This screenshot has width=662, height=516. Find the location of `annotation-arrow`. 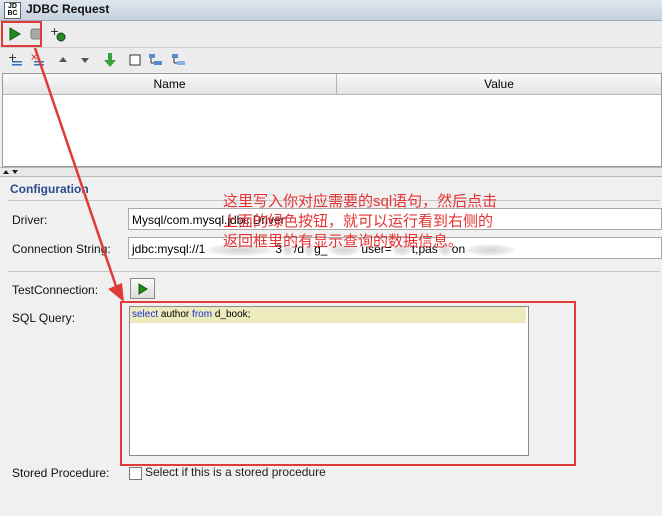

annotation-arrow is located at coordinates (78, 174).